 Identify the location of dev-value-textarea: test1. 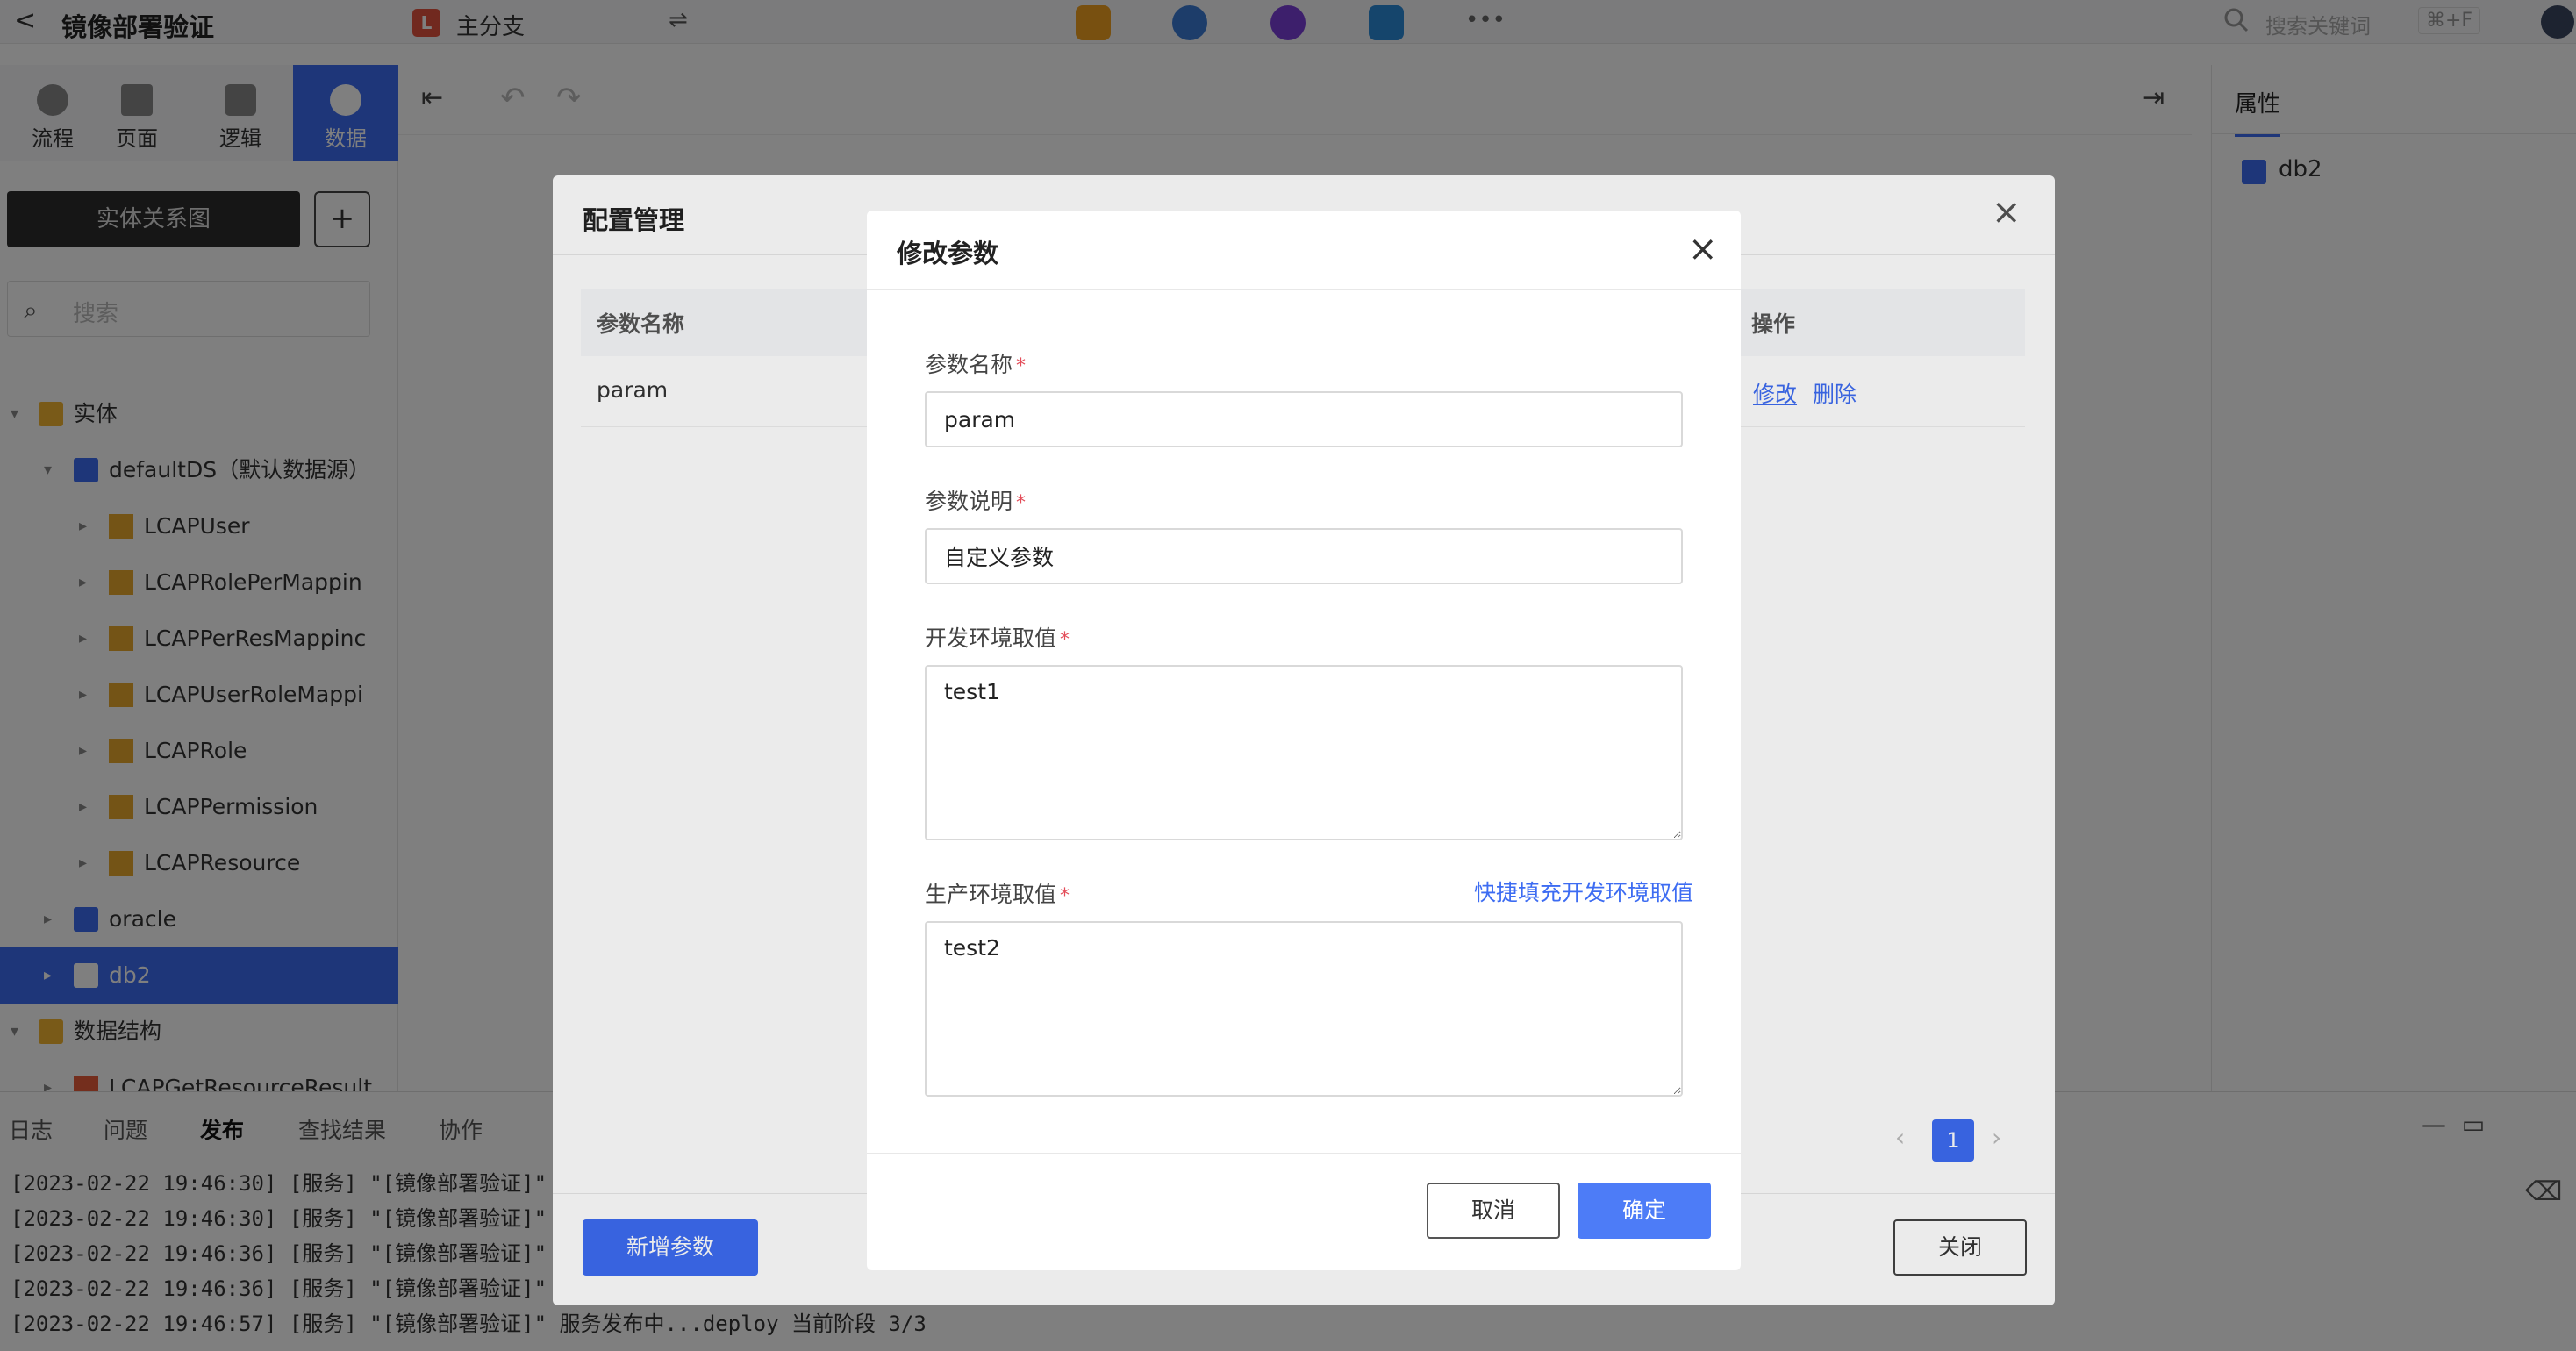
(1304, 753).